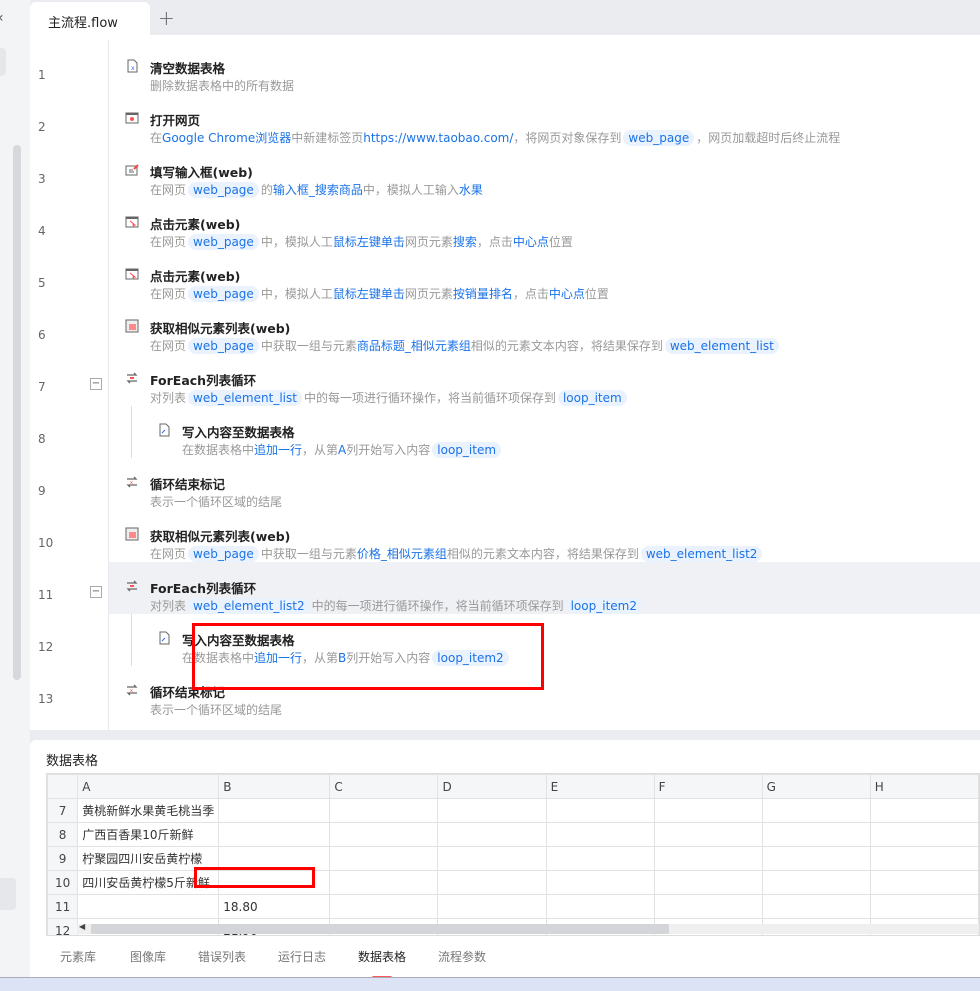  I want to click on bottom-tab: 数据表格, so click(382, 963).